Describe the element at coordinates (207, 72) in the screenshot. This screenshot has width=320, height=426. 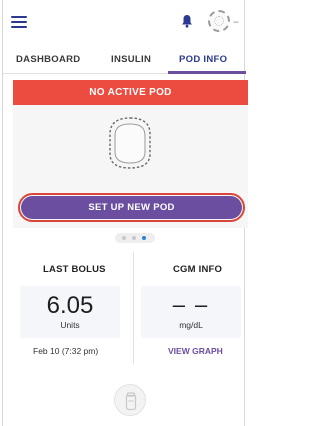
I see `active-tab-indicator` at that location.